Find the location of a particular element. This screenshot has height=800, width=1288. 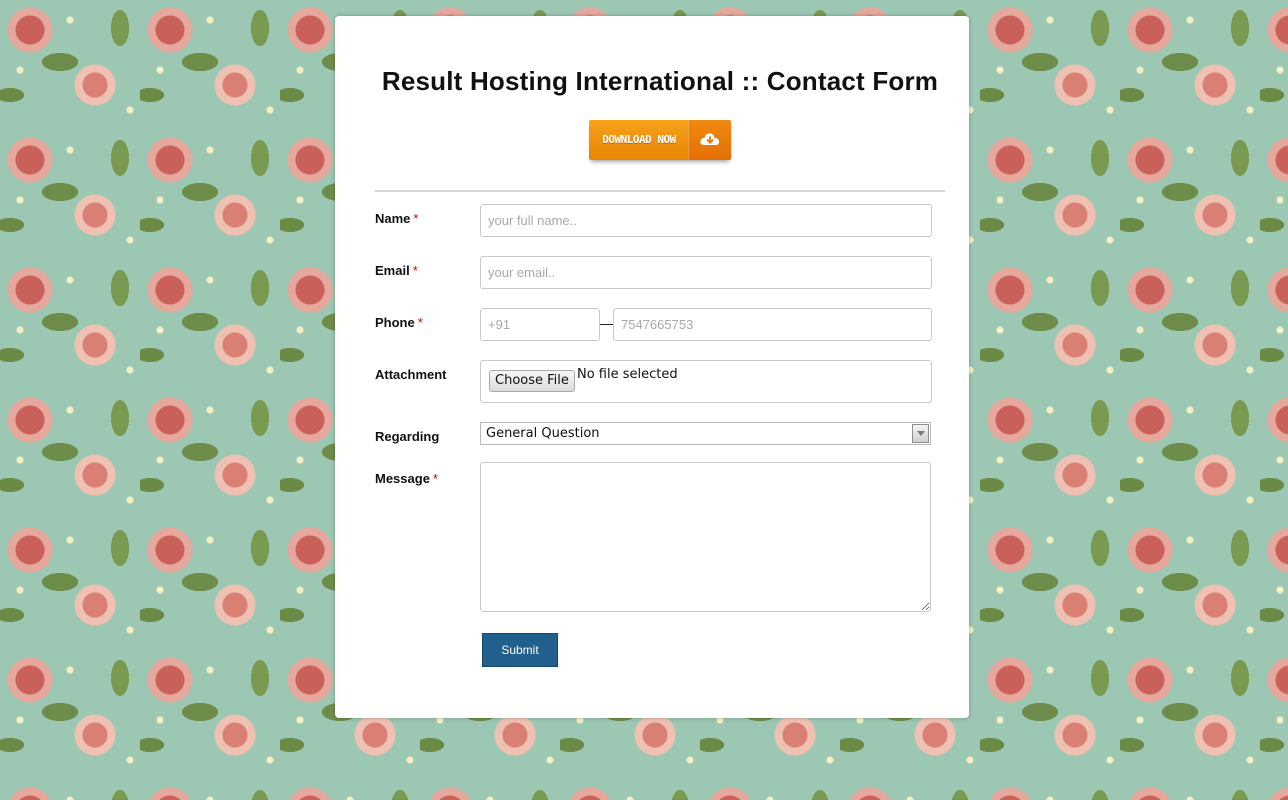

name-required-mark: * is located at coordinates (416, 218).